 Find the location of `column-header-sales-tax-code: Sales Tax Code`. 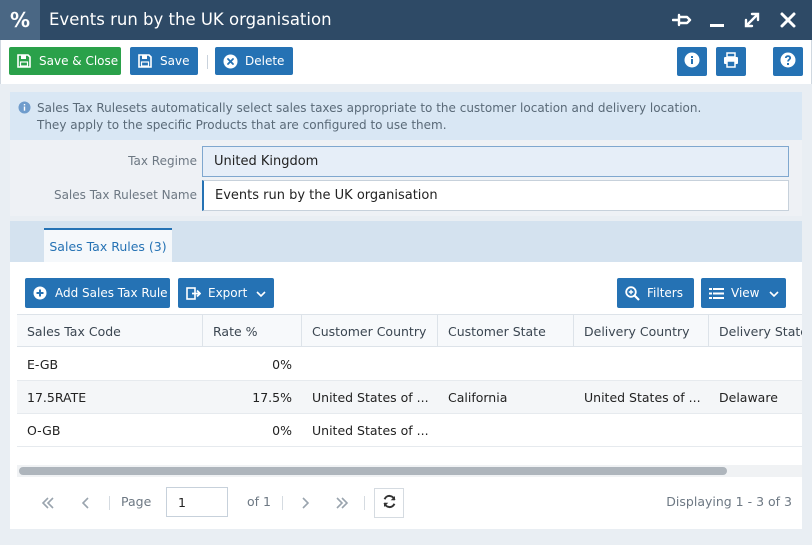

column-header-sales-tax-code: Sales Tax Code is located at coordinates (110, 331).